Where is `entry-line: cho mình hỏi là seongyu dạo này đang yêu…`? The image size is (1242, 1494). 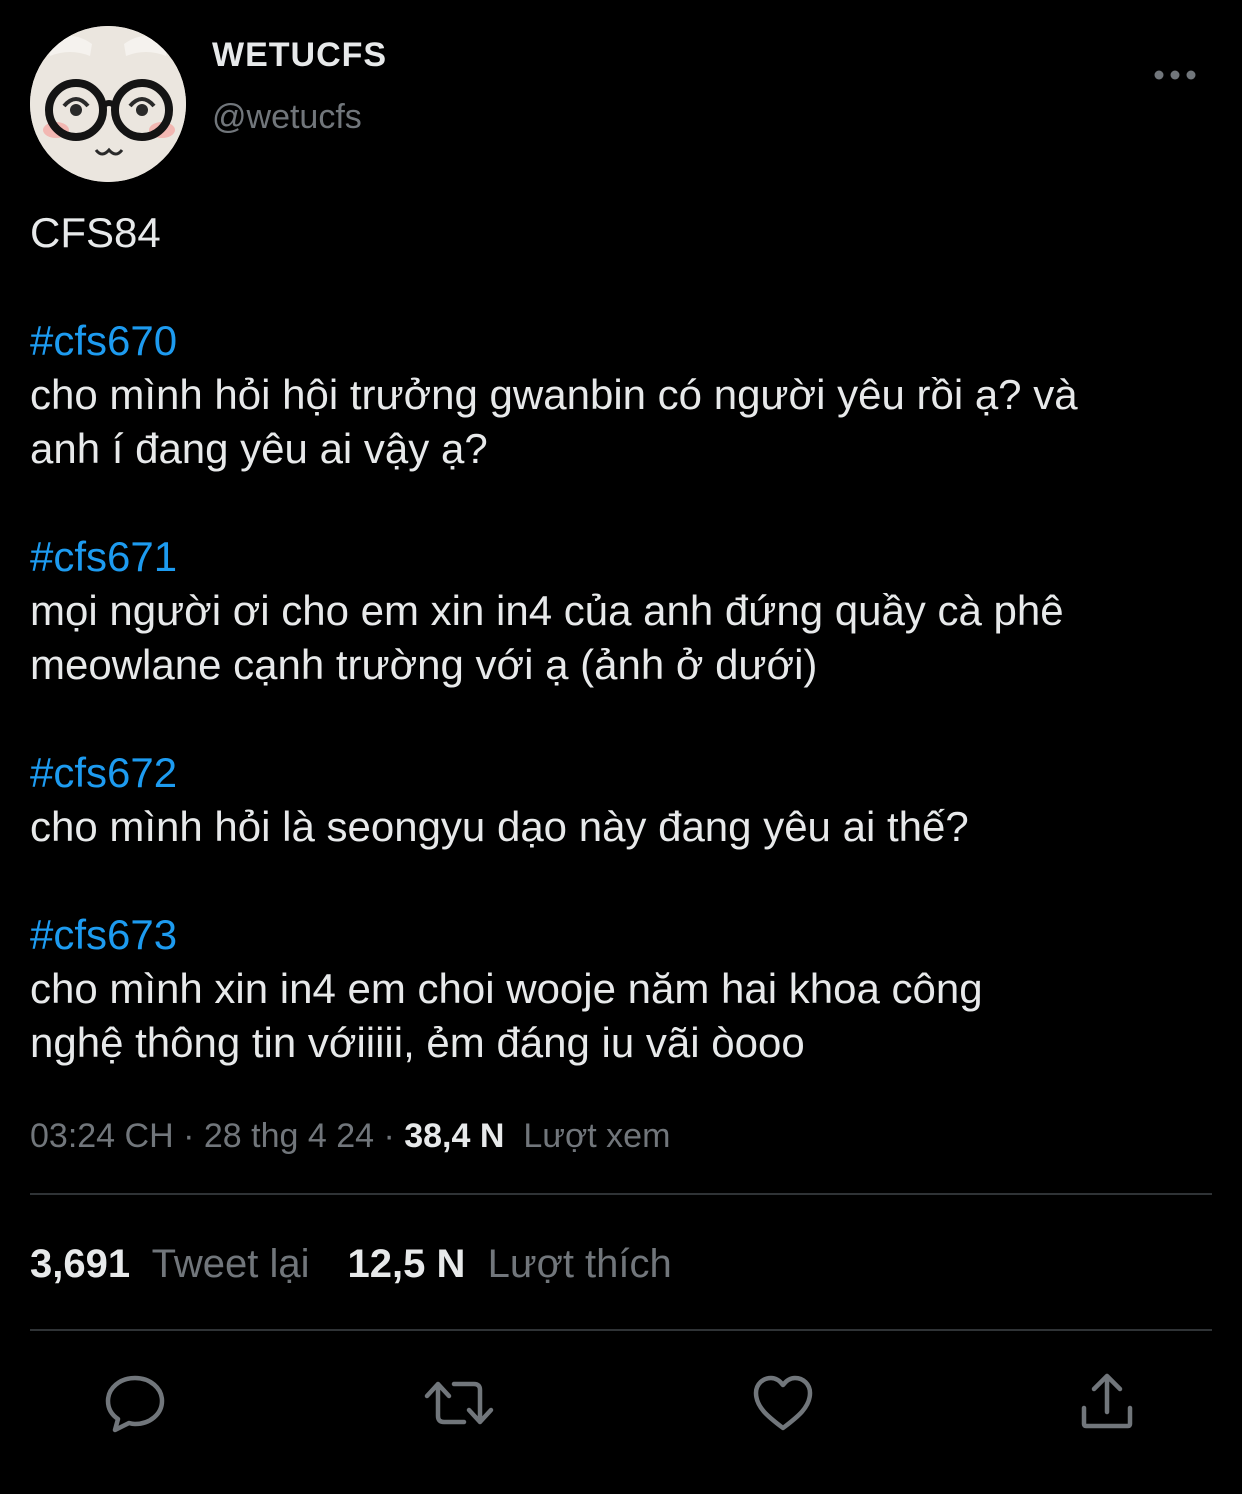
entry-line: cho mình hỏi là seongyu dạo này đang yêu… is located at coordinates (499, 826).